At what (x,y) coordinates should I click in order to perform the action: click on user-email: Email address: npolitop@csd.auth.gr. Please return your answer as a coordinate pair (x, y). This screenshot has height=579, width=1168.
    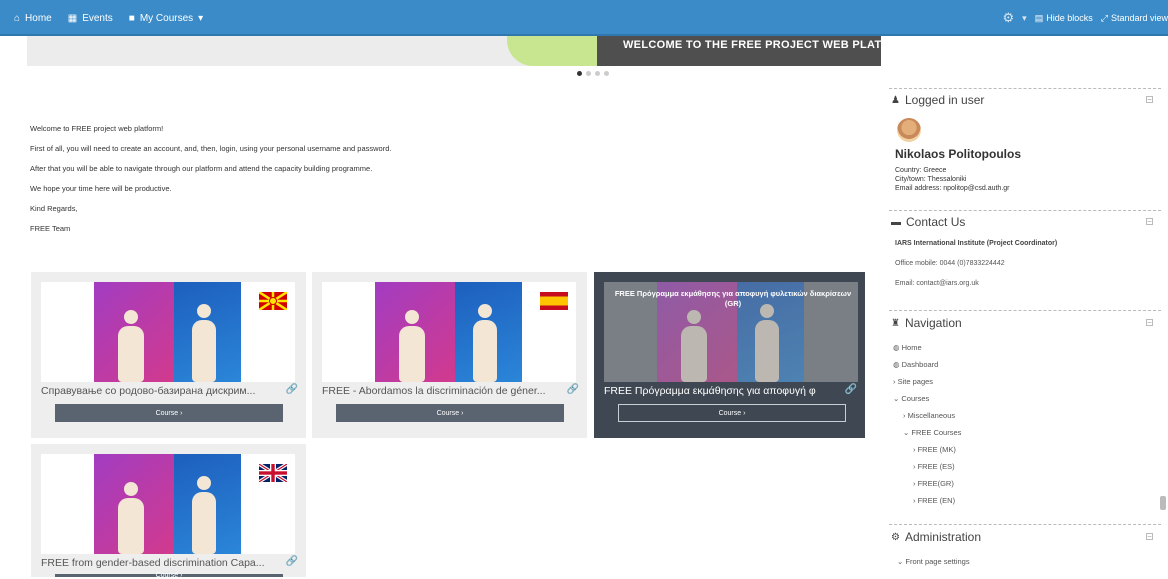
    Looking at the image, I should click on (952, 188).